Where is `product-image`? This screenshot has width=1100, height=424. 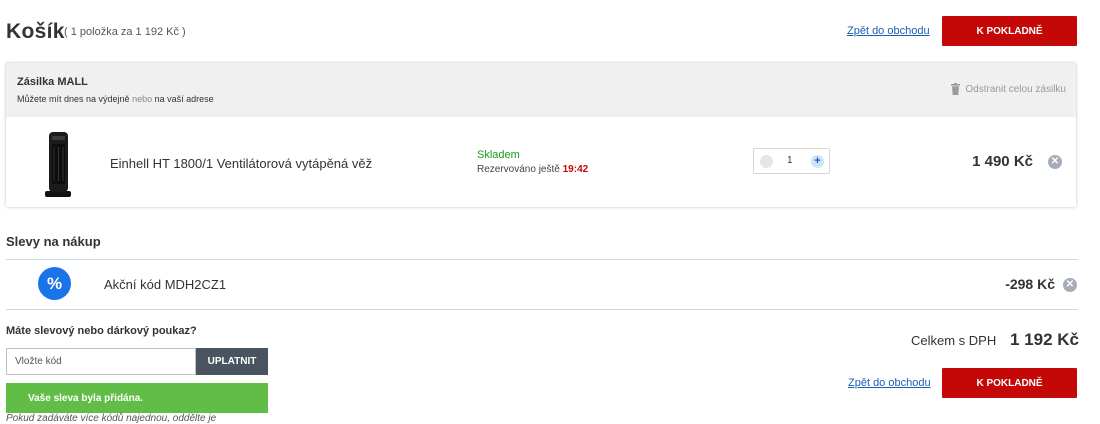 product-image is located at coordinates (58, 164).